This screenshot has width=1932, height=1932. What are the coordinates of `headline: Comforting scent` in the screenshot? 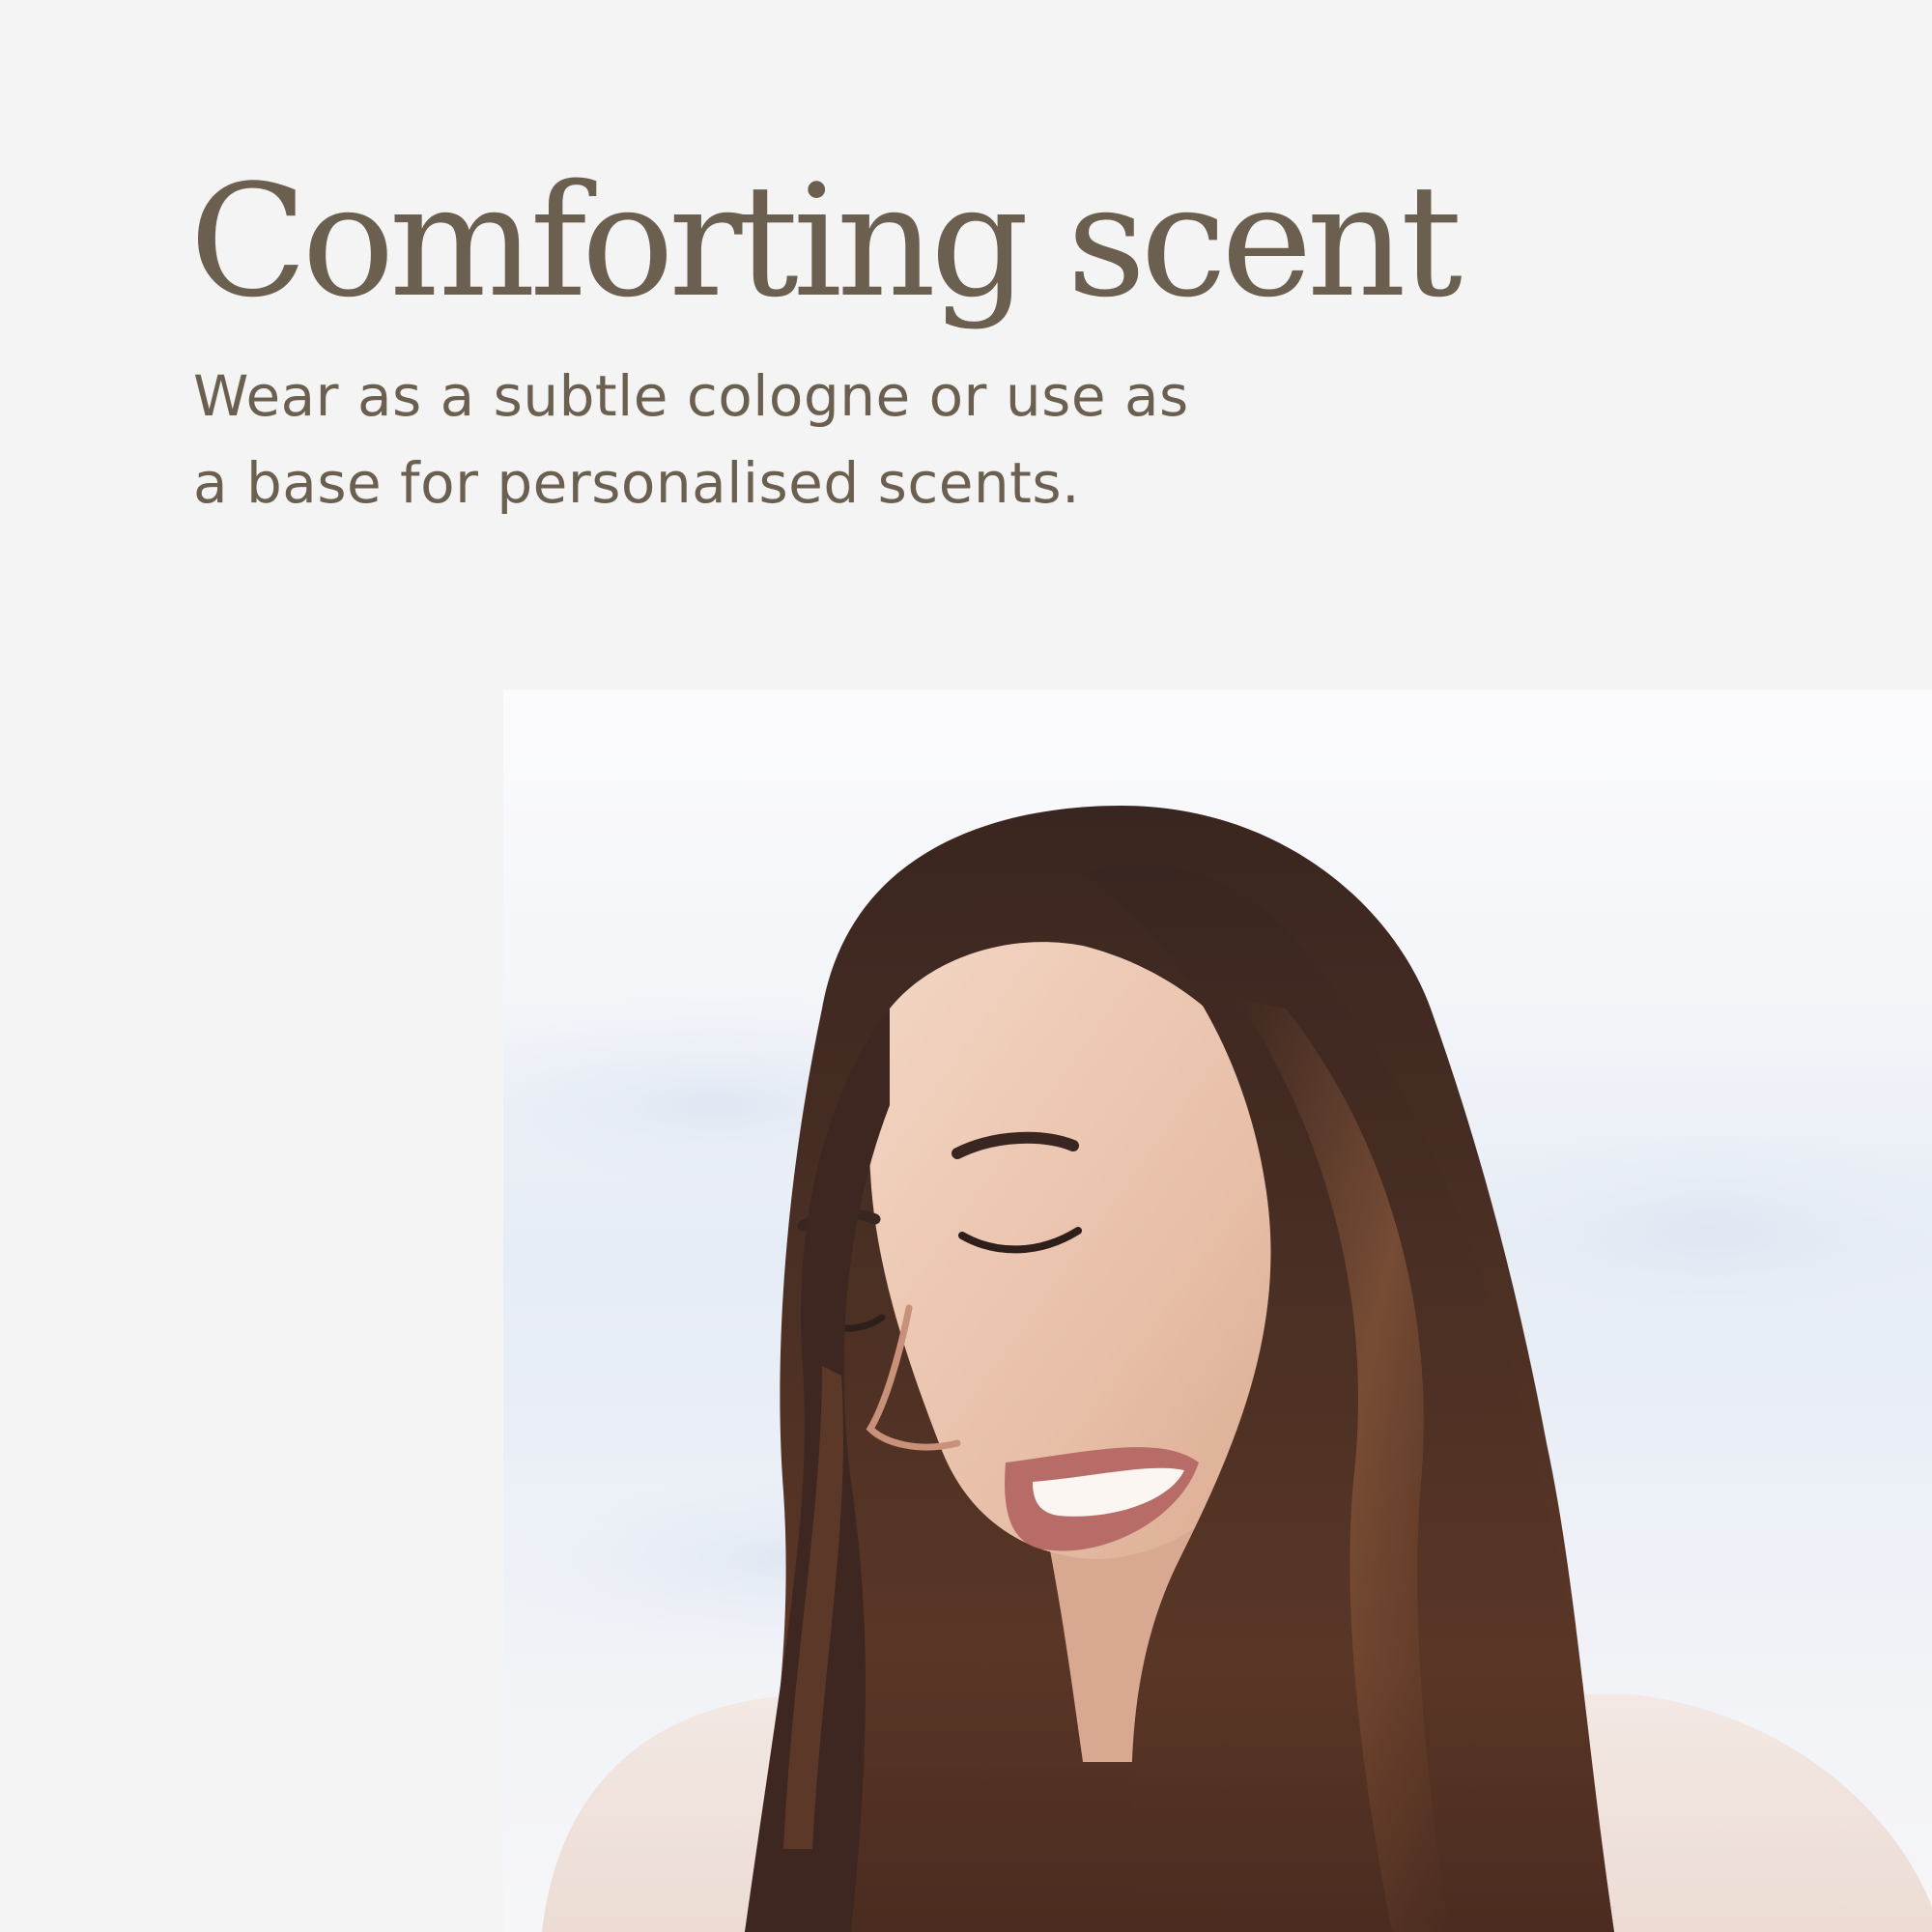 It's located at (826, 241).